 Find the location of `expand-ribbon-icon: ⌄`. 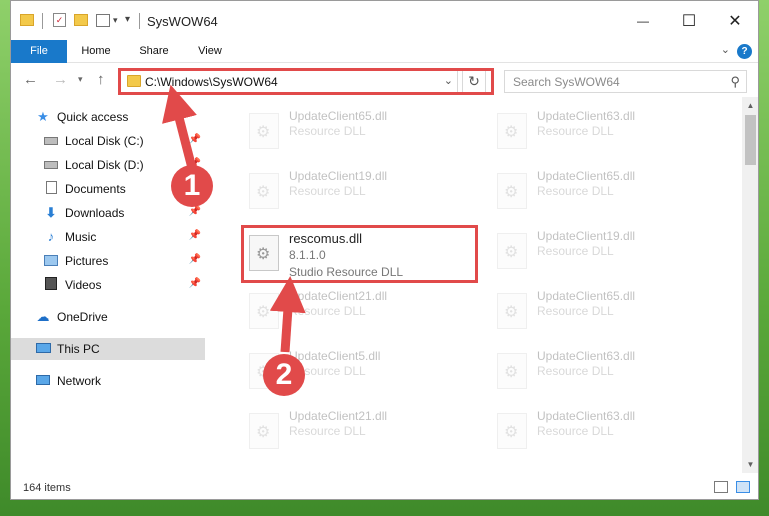

expand-ribbon-icon: ⌄ is located at coordinates (725, 49).